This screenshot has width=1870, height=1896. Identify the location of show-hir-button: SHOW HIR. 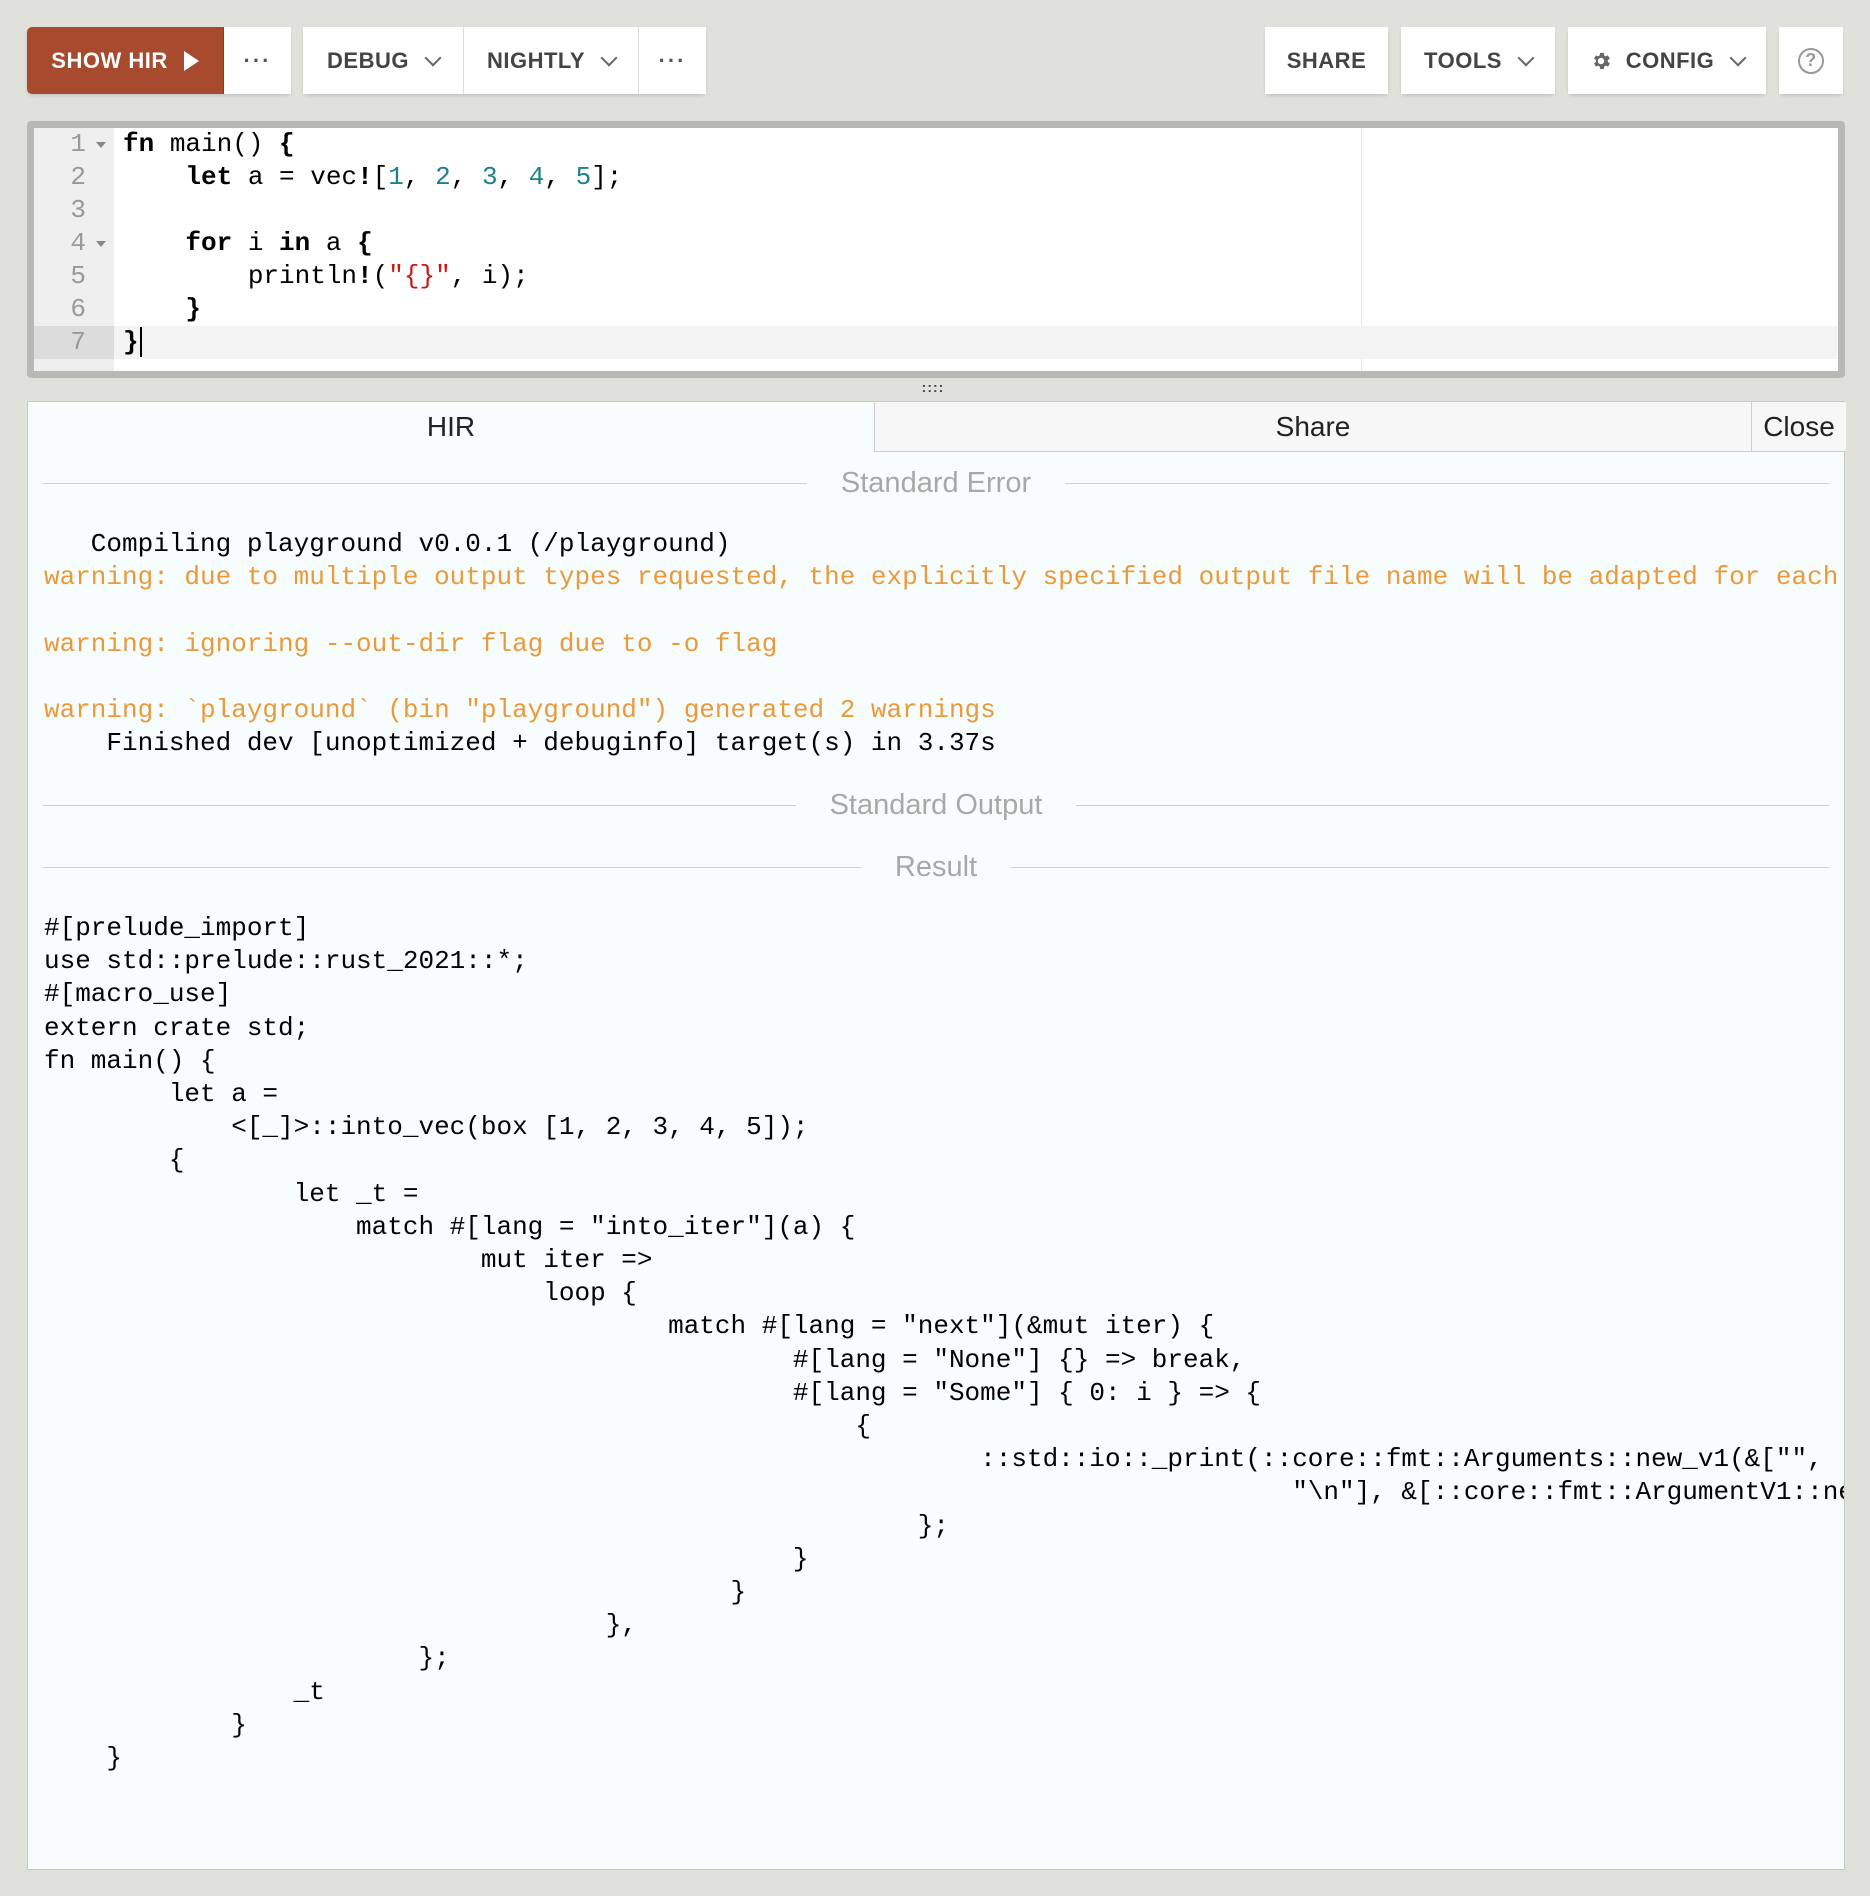
(125, 60).